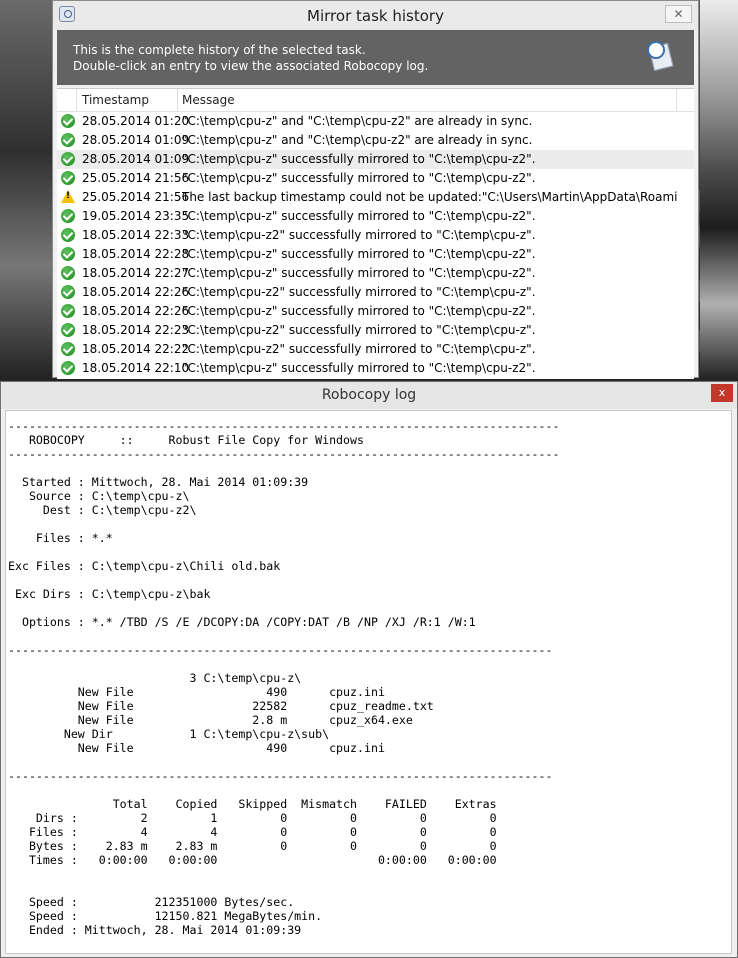 This screenshot has height=958, width=738. I want to click on desktop-wallpaper-right, so click(719, 190).